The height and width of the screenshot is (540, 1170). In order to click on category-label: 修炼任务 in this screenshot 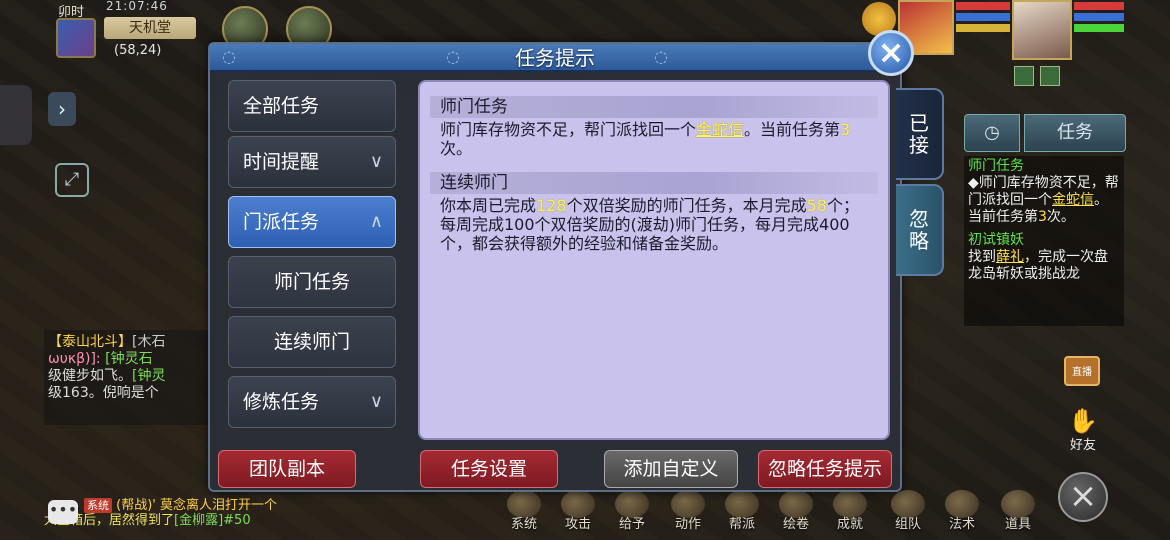, I will do `click(281, 402)`.